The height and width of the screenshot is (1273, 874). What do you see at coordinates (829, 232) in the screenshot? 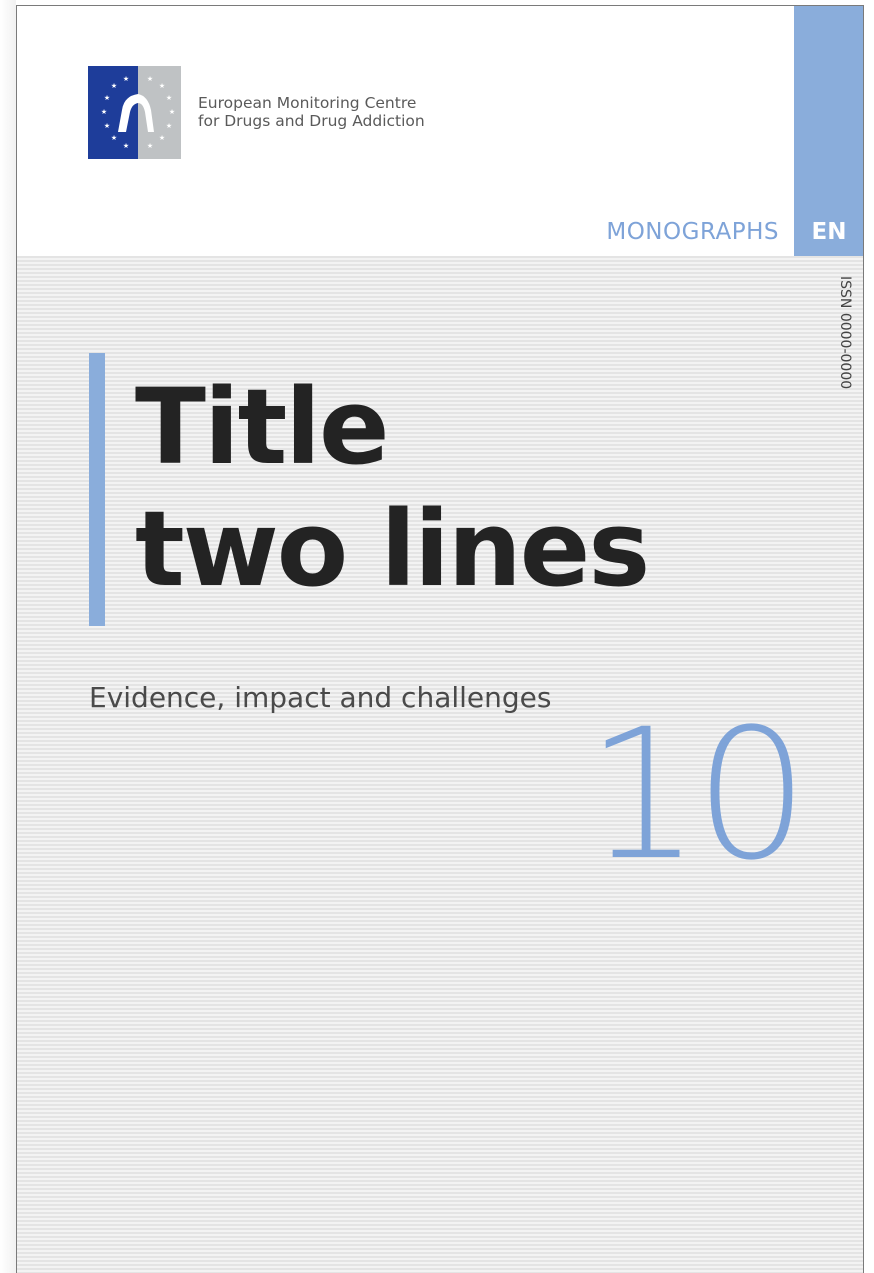
I see `language-code: EN` at bounding box center [829, 232].